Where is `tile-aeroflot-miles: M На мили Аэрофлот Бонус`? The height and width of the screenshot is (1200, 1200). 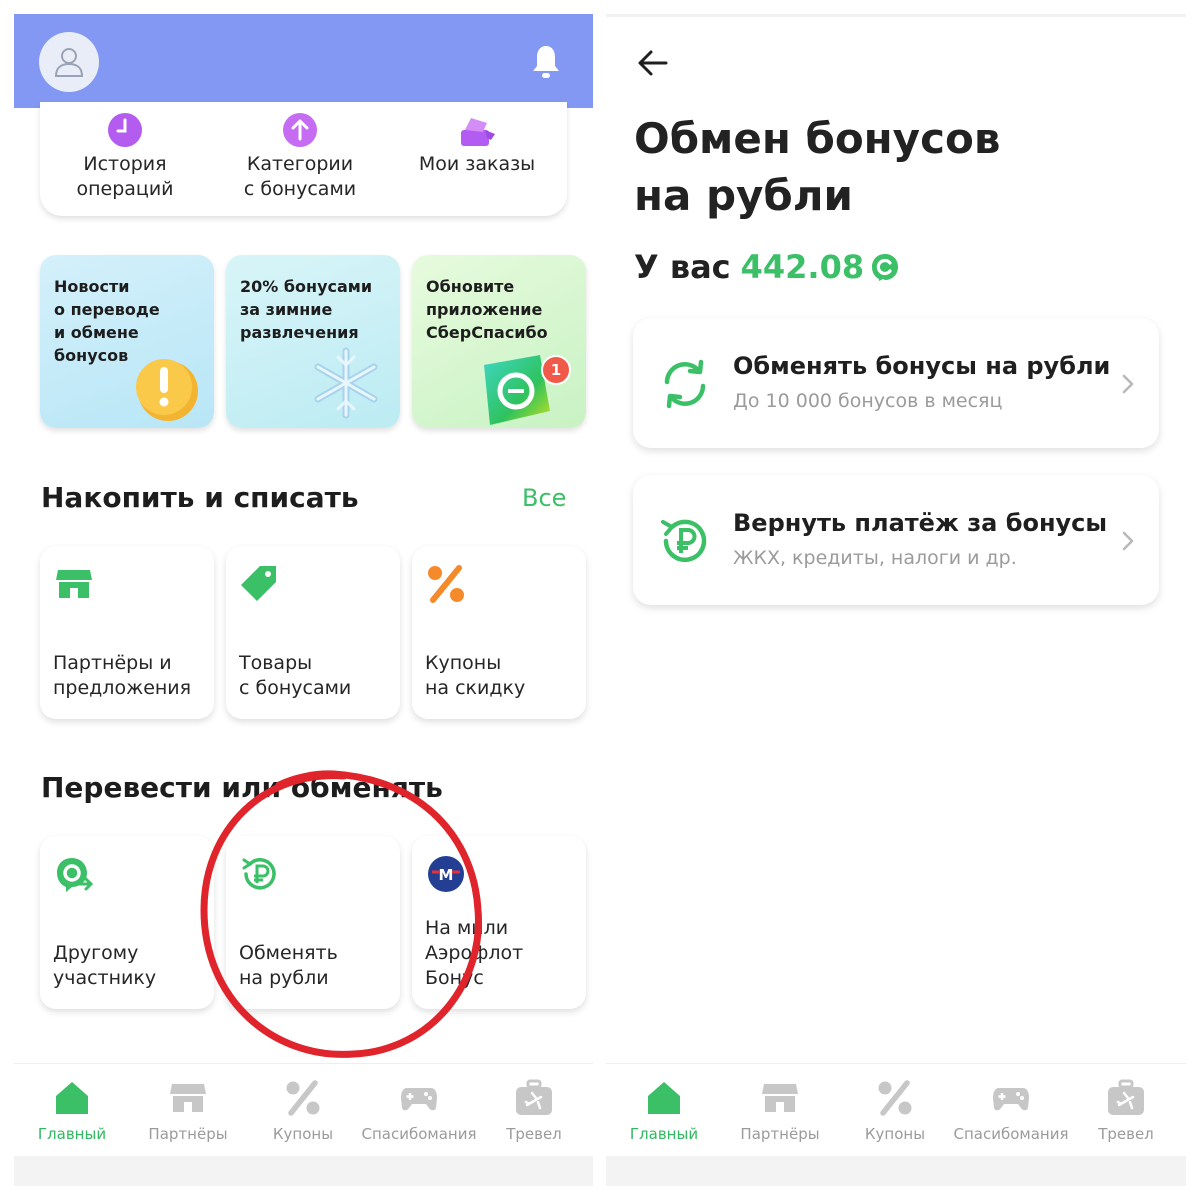 tile-aeroflot-miles: M На мили Аэрофлот Бонус is located at coordinates (499, 922).